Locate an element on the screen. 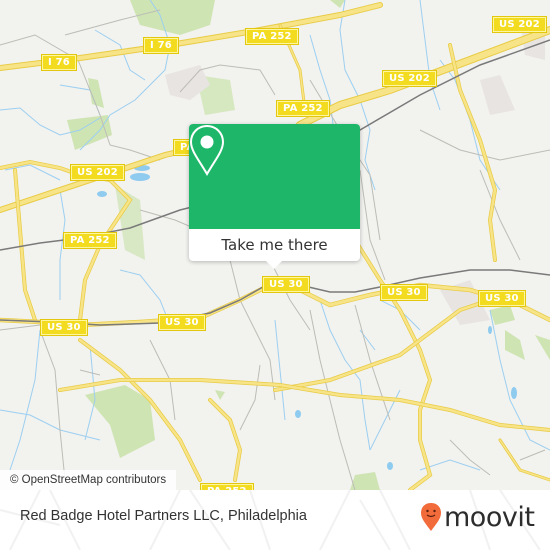  moovit-logo: moovit is located at coordinates (477, 517).